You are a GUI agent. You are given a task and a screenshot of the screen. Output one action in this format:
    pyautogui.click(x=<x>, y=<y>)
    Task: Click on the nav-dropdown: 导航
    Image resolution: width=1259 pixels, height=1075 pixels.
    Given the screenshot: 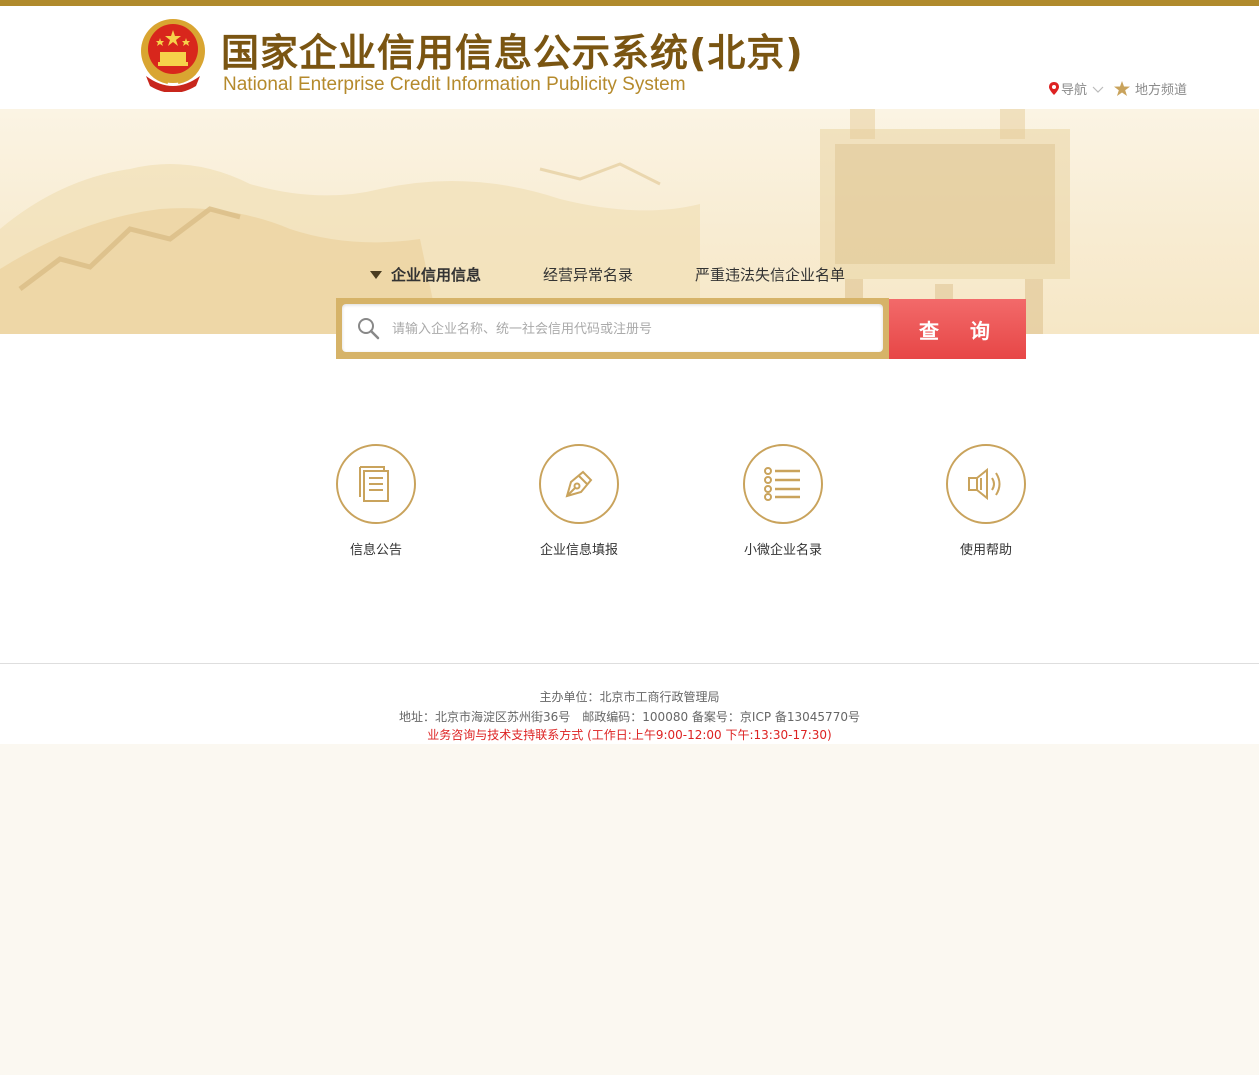 What is the action you would take?
    pyautogui.click(x=1076, y=88)
    